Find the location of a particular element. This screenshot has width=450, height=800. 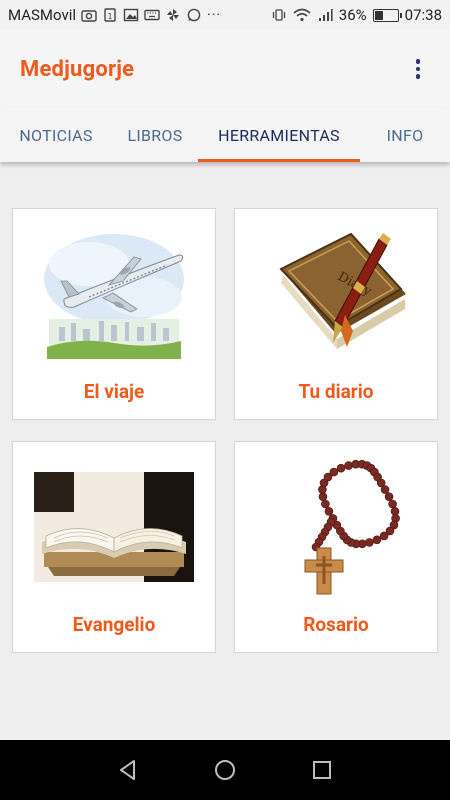

more-notifications-icon: ··· is located at coordinates (214, 15).